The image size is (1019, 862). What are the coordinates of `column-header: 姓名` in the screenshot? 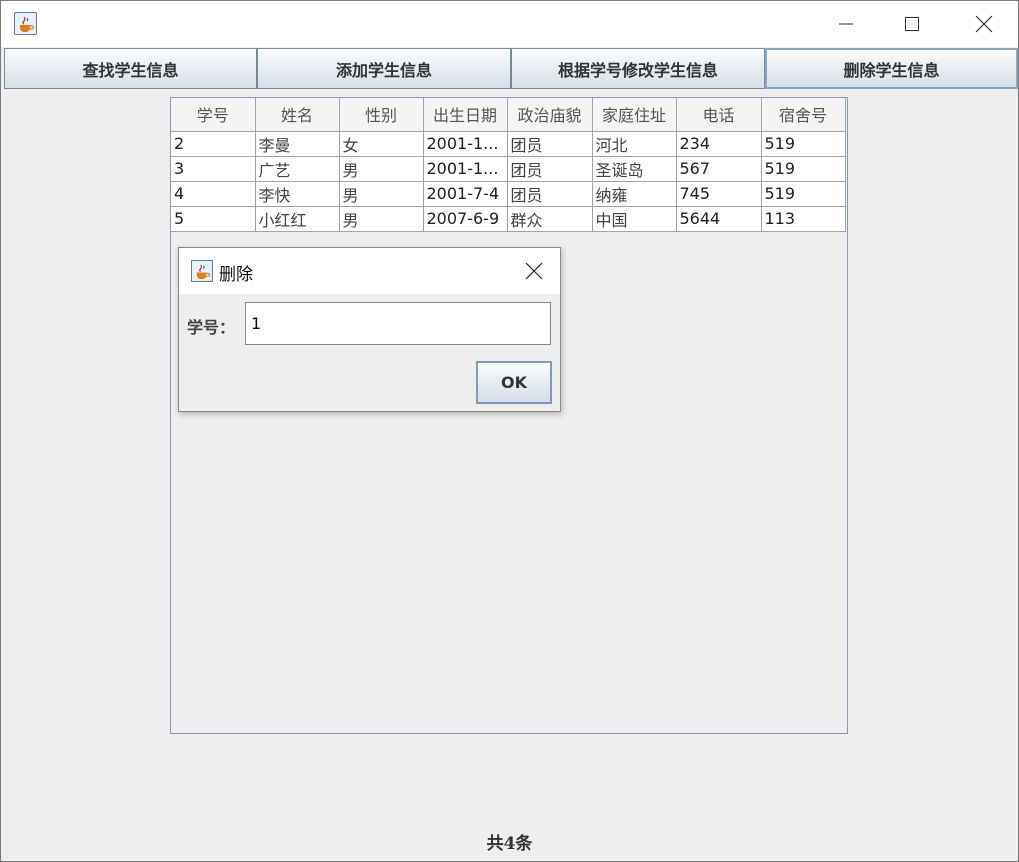 It's located at (297, 115).